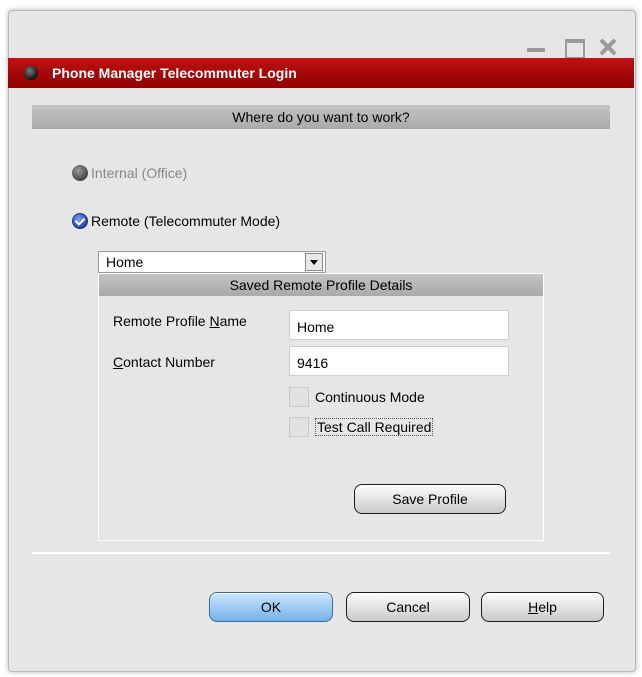  Describe the element at coordinates (80, 173) in the screenshot. I see `radio-internal-icon` at that location.